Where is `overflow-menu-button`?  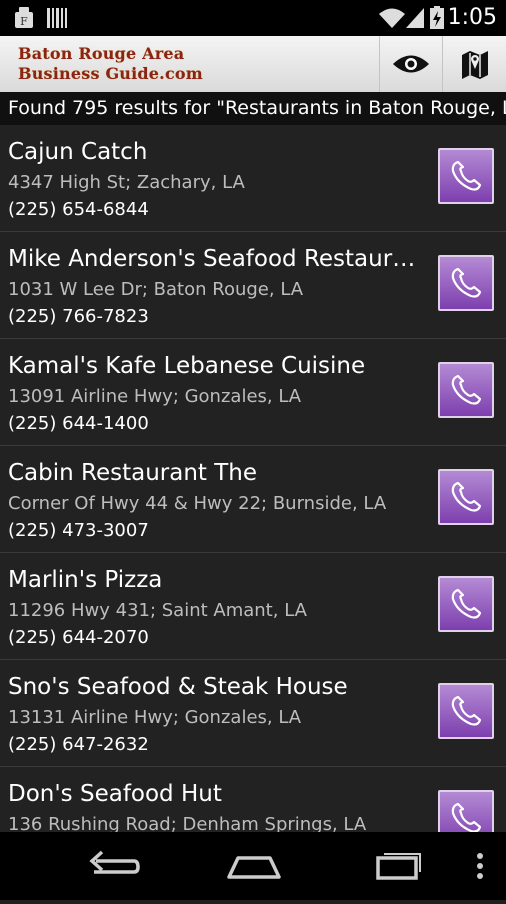
overflow-menu-button is located at coordinates (480, 866).